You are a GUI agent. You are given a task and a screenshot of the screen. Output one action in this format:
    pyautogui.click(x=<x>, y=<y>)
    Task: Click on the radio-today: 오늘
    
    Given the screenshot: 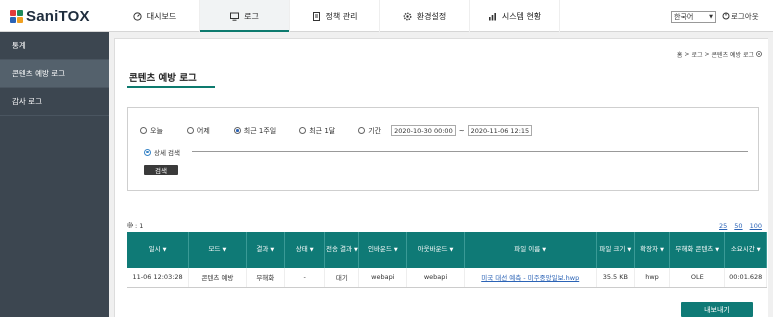 What is the action you would take?
    pyautogui.click(x=151, y=131)
    